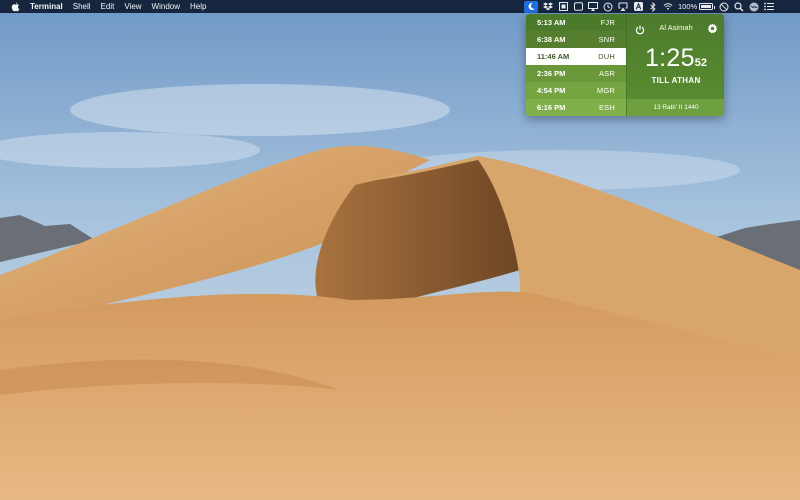 Image resolution: width=800 pixels, height=500 pixels. What do you see at coordinates (623, 7) in the screenshot?
I see `airplay-display-icon` at bounding box center [623, 7].